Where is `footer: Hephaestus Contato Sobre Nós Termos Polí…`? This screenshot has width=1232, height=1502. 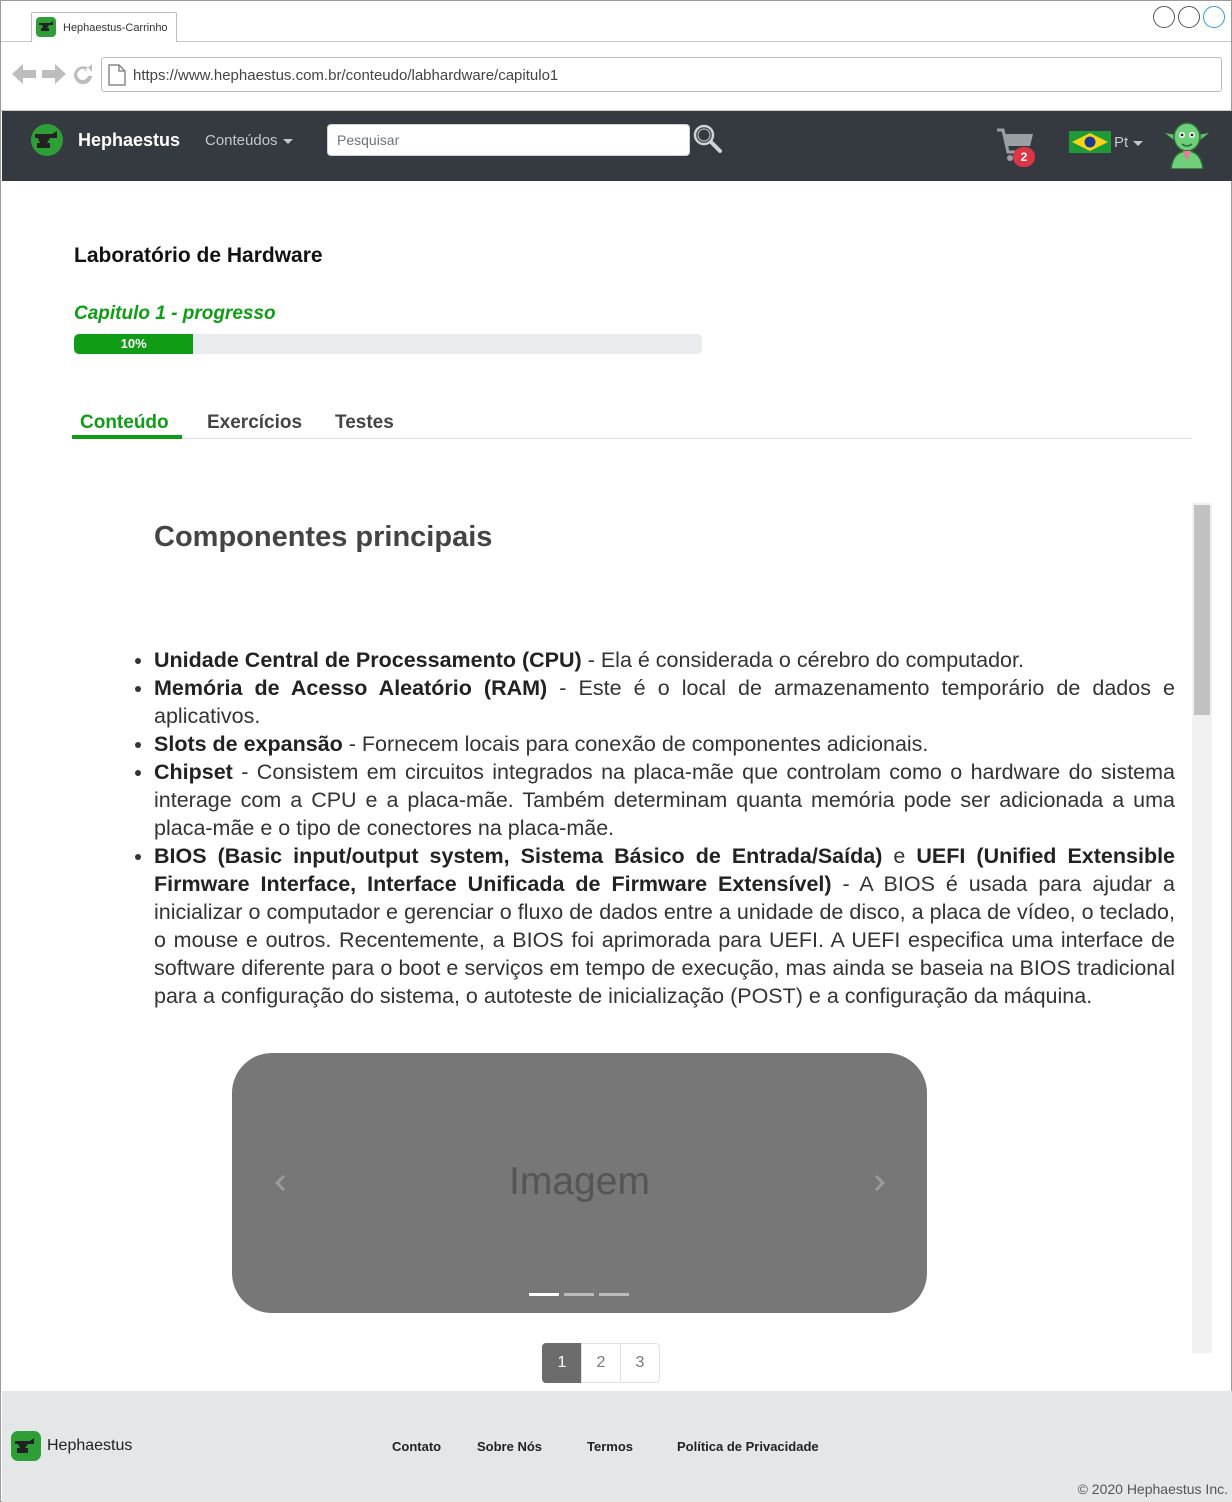
footer: Hephaestus Contato Sobre Nós Termos Polí… is located at coordinates (617, 1446).